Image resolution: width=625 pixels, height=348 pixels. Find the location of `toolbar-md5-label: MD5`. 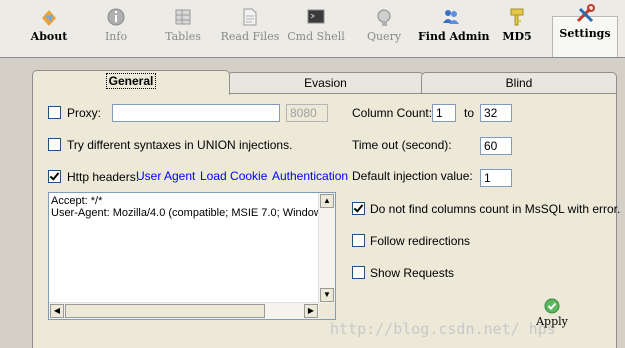

toolbar-md5-label: MD5 is located at coordinates (517, 36).